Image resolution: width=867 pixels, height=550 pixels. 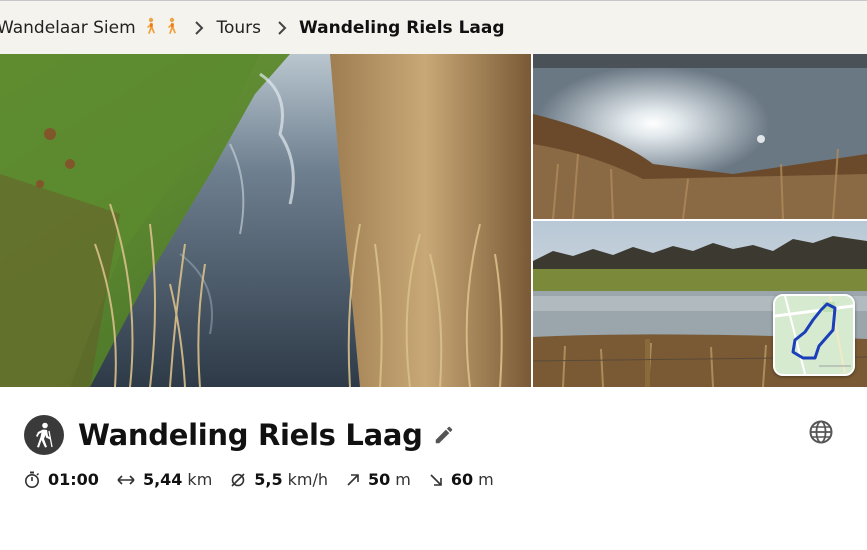 What do you see at coordinates (200, 479) in the screenshot?
I see `distance-unit: km` at bounding box center [200, 479].